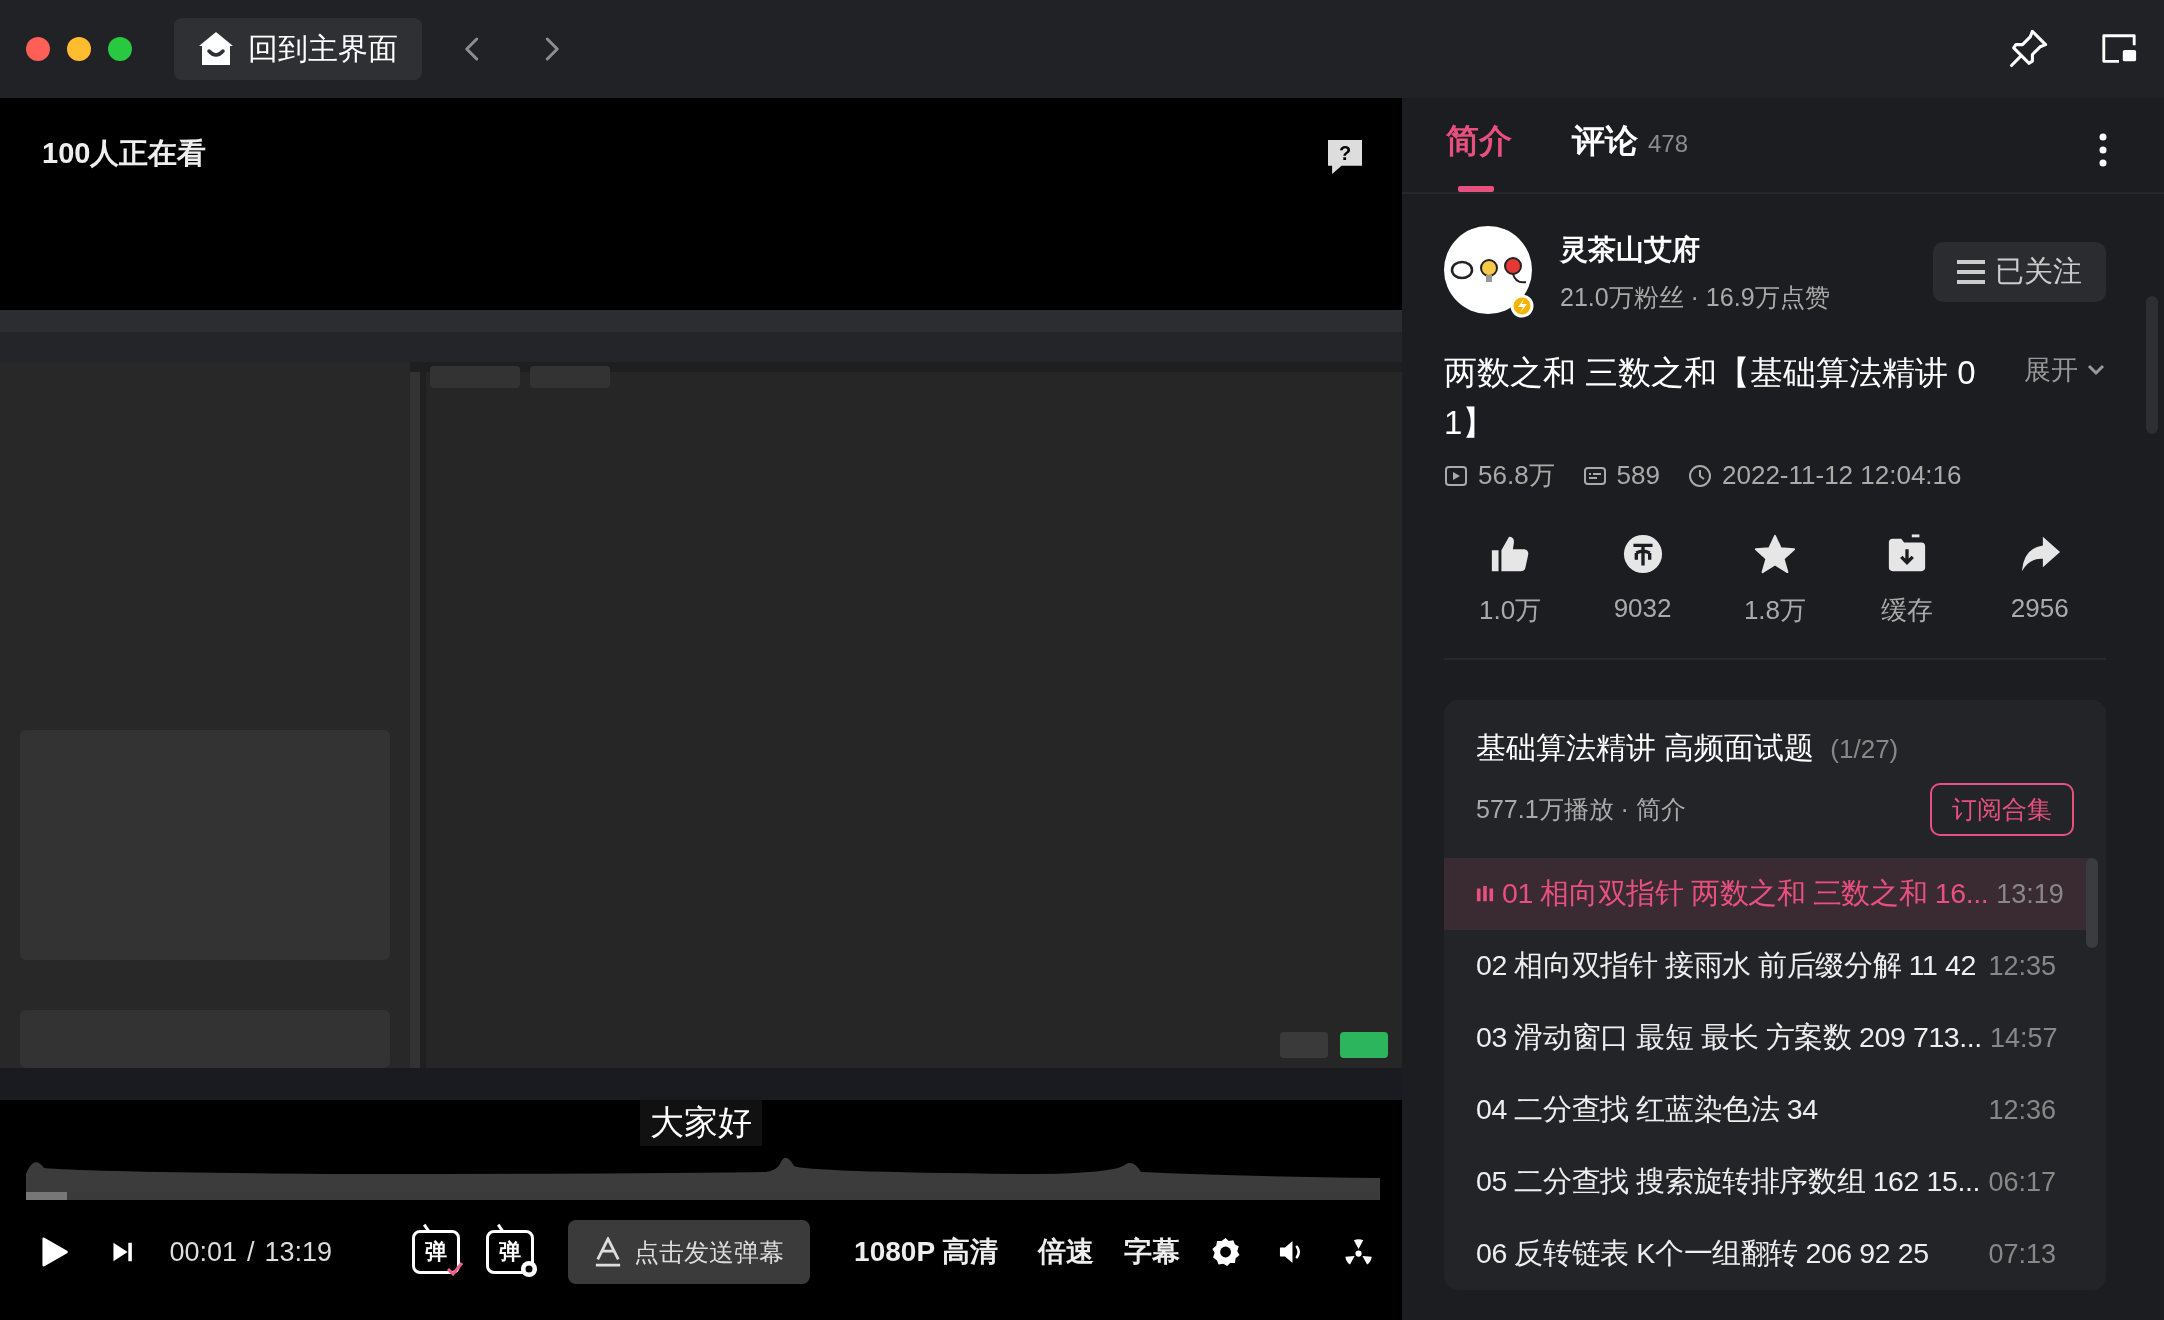  I want to click on coin-button: 9032, so click(1642, 580).